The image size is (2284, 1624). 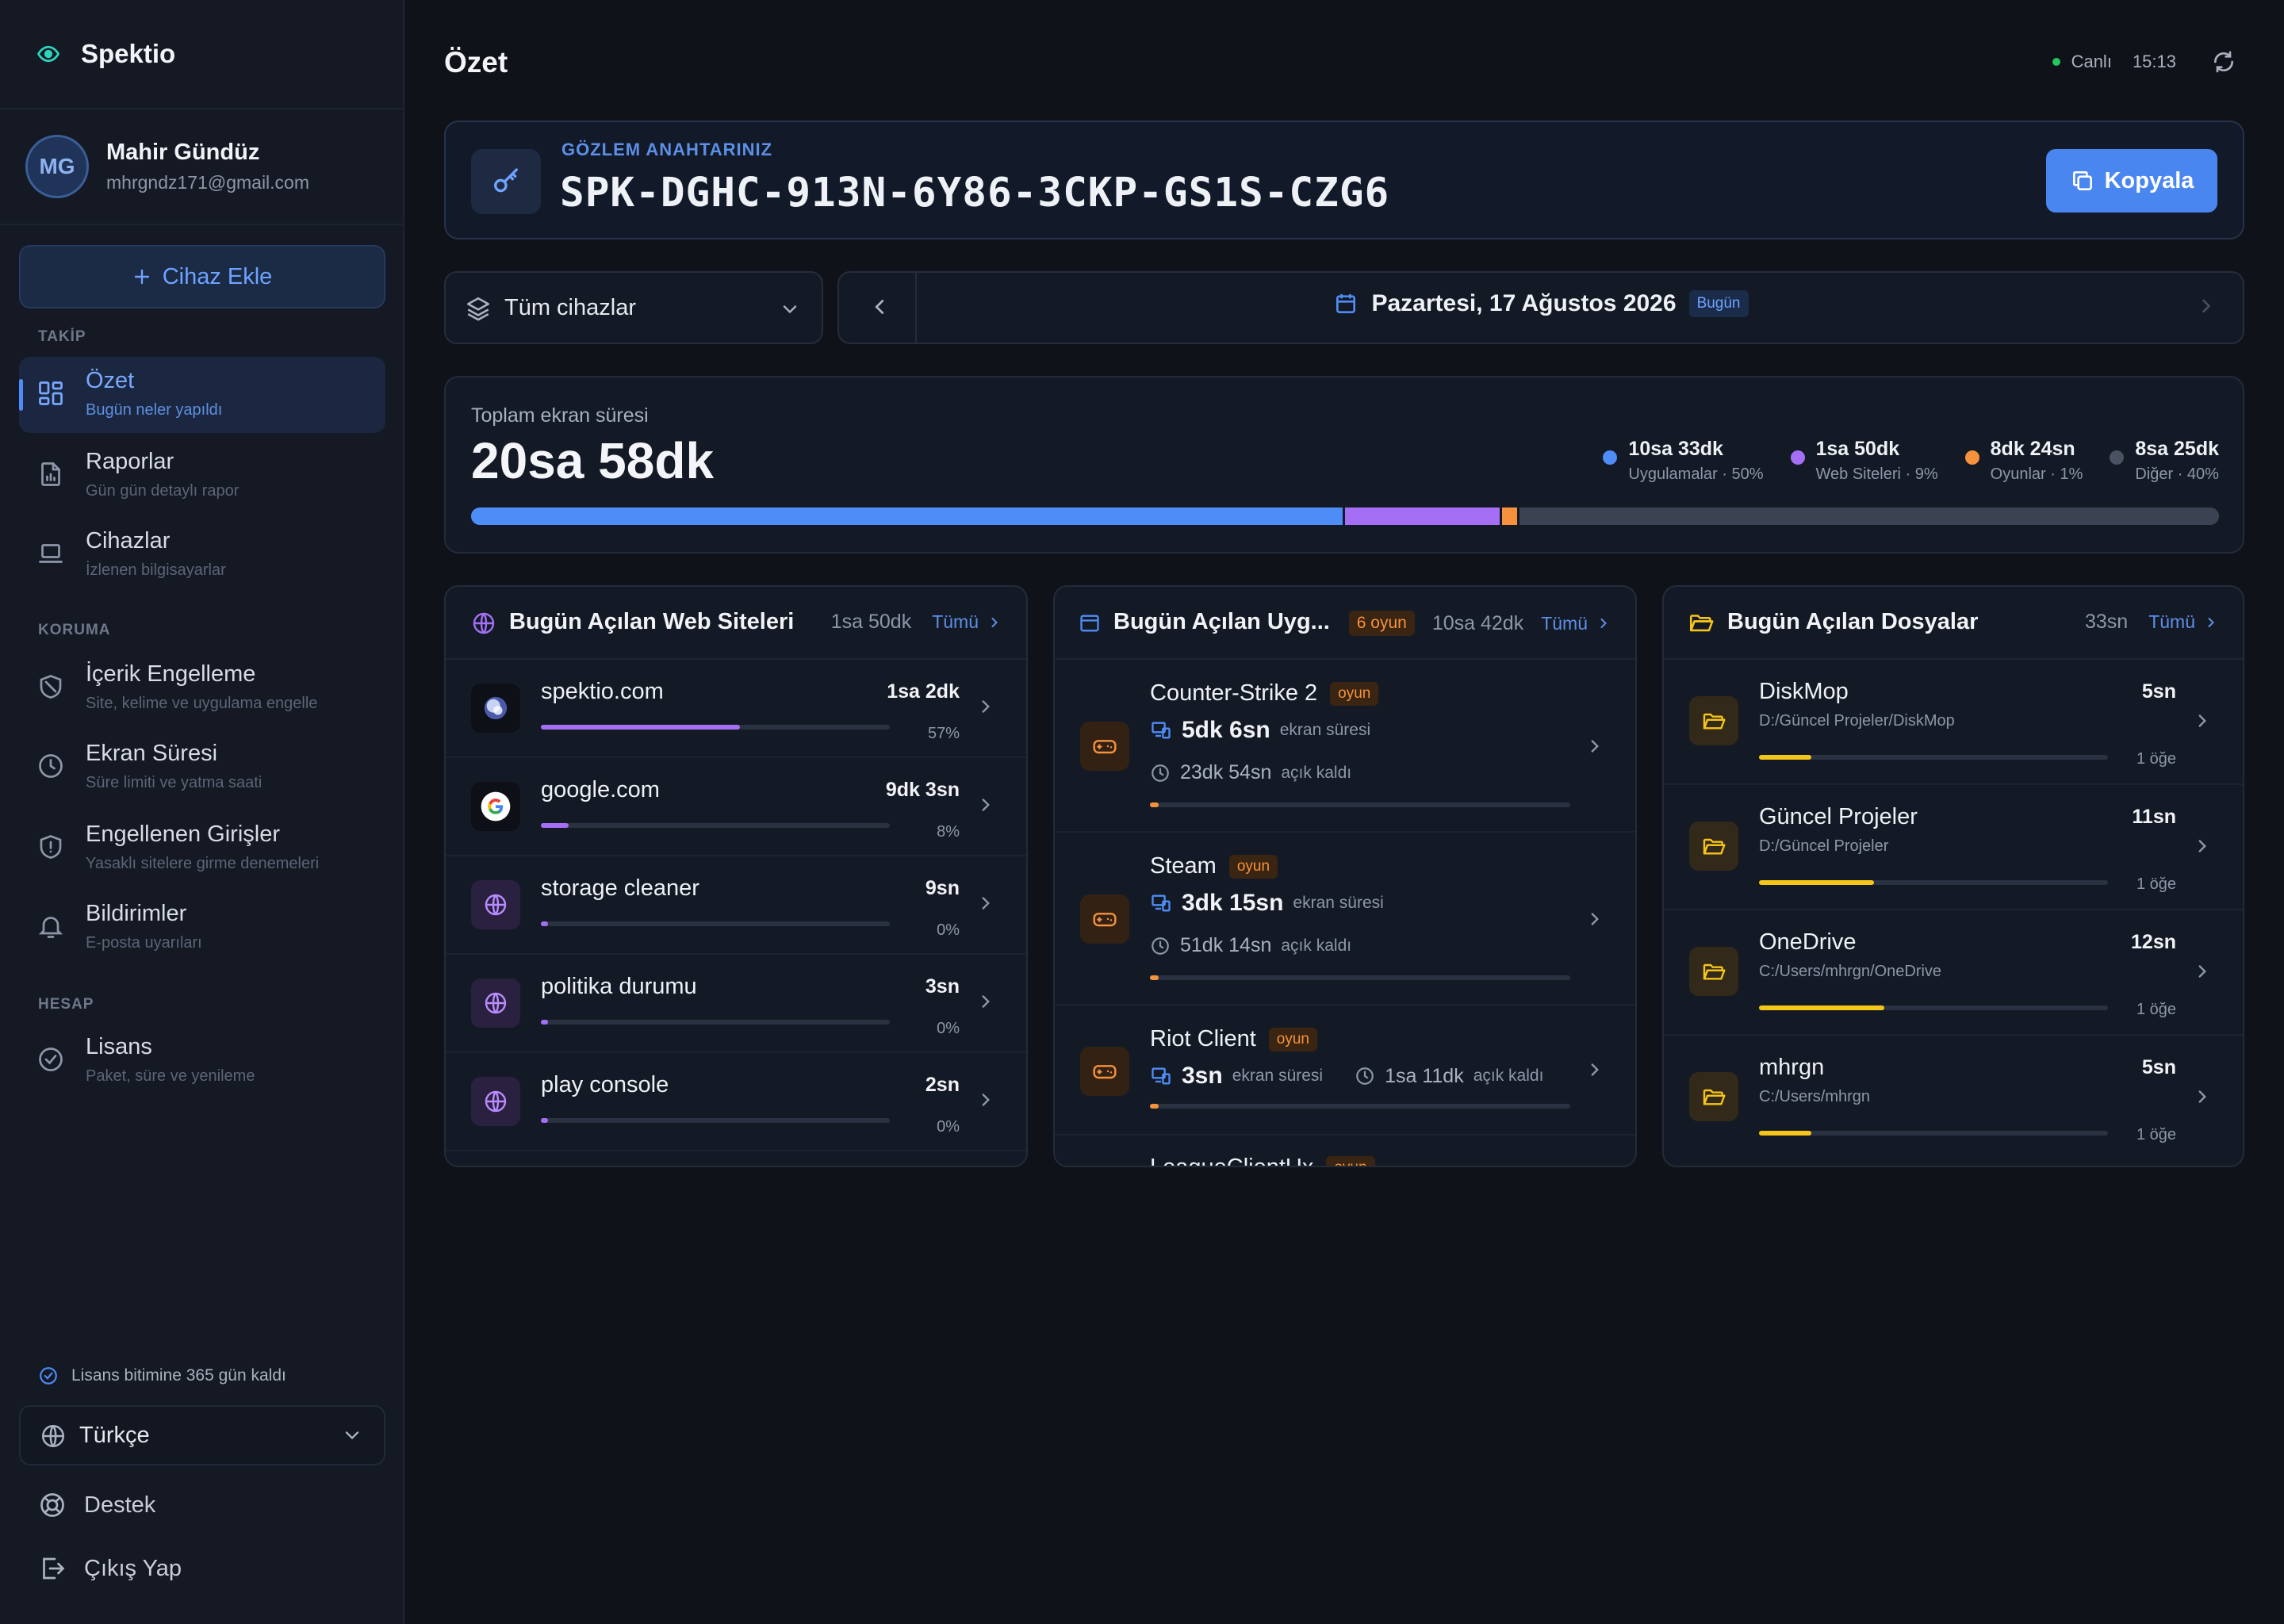 I want to click on device-select-value: Tüm cihazlar, so click(x=570, y=307).